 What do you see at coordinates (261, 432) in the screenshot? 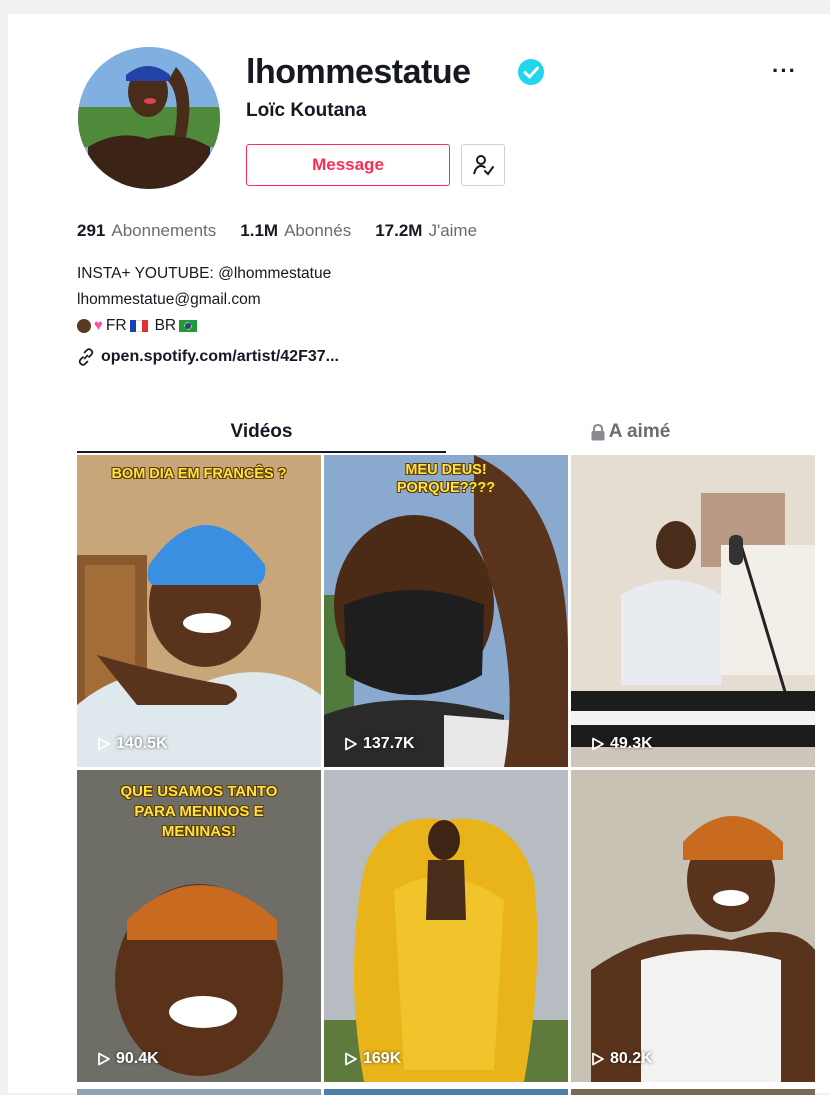
I see `tab-videos: Vidéos` at bounding box center [261, 432].